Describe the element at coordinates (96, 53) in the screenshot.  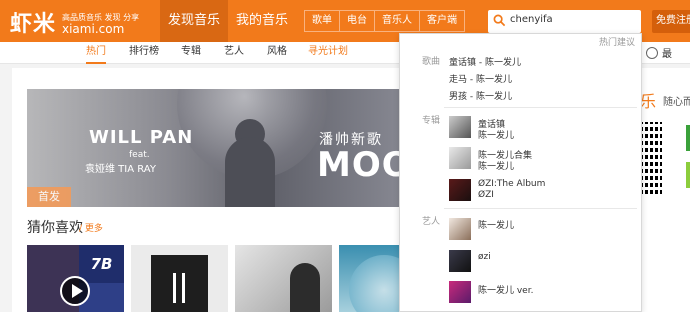
I see `subnav-hot: 热门` at that location.